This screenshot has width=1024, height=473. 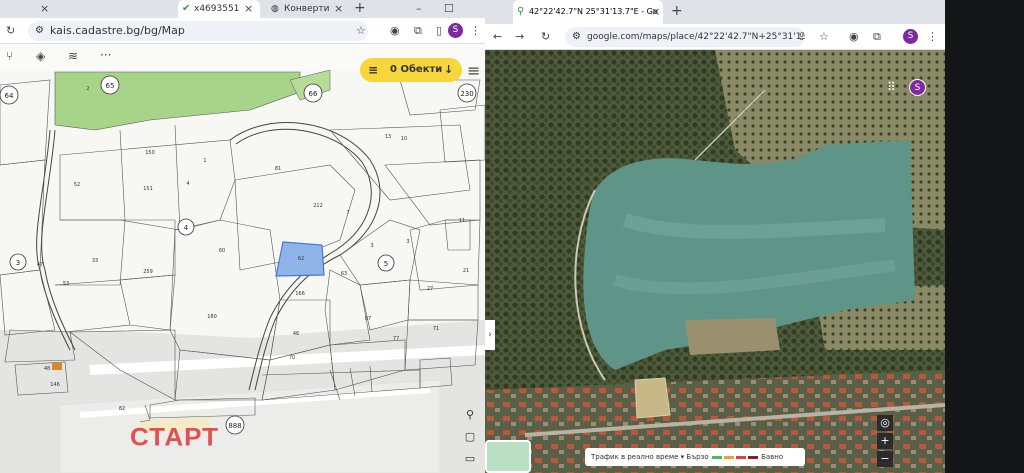 I want to click on url-field: ⚙ kais.cadastre.bg/bg/Map, so click(x=198, y=31).